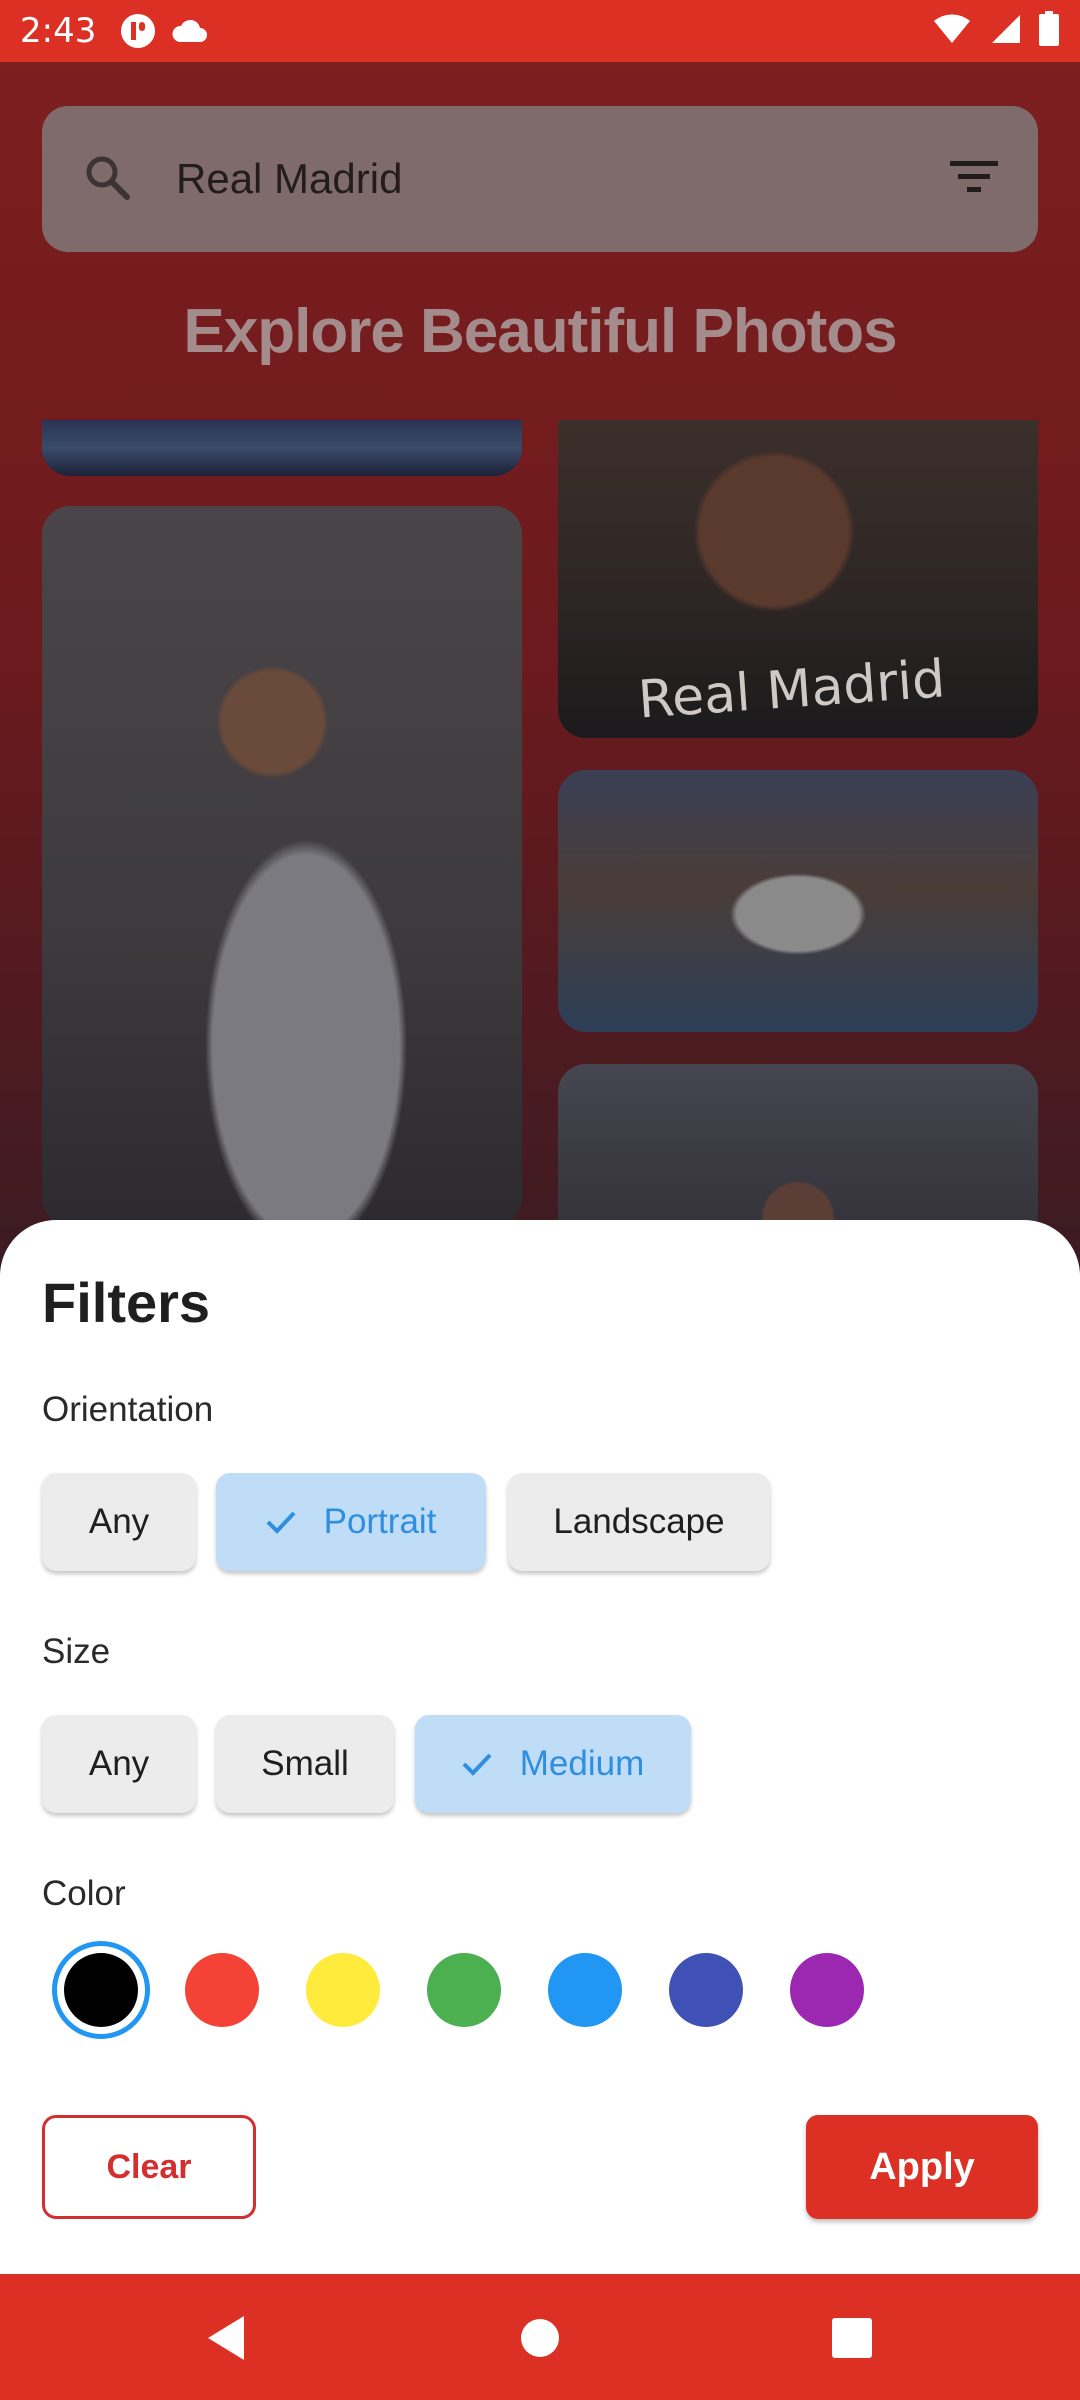 The image size is (1080, 2400). I want to click on photo-tile: Real Madrid, so click(798, 579).